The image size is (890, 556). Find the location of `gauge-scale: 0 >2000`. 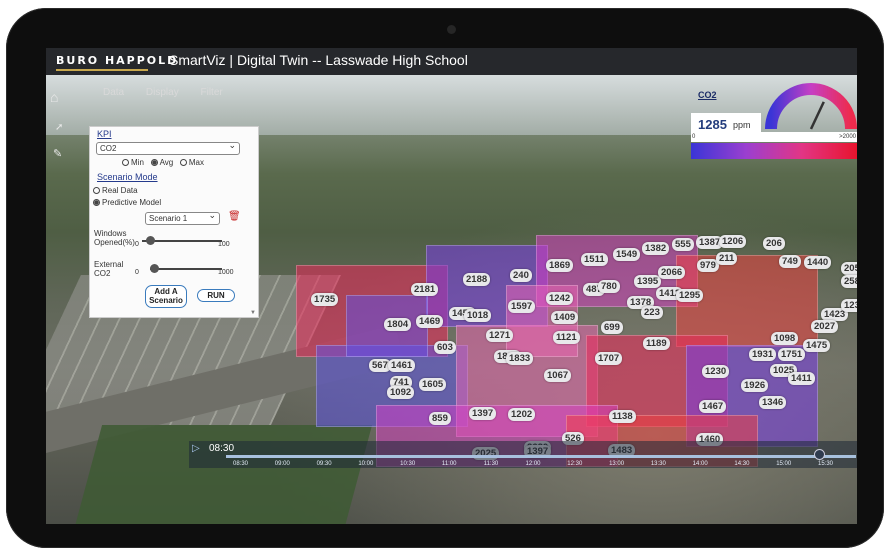

gauge-scale: 0 >2000 is located at coordinates (774, 137).